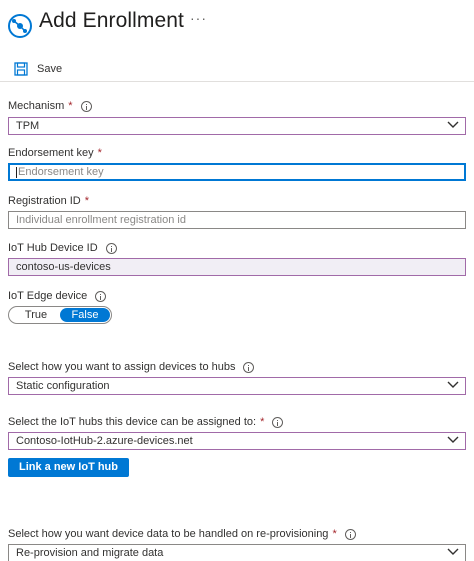  Describe the element at coordinates (237, 126) in the screenshot. I see `mechanism-select: TPM` at that location.